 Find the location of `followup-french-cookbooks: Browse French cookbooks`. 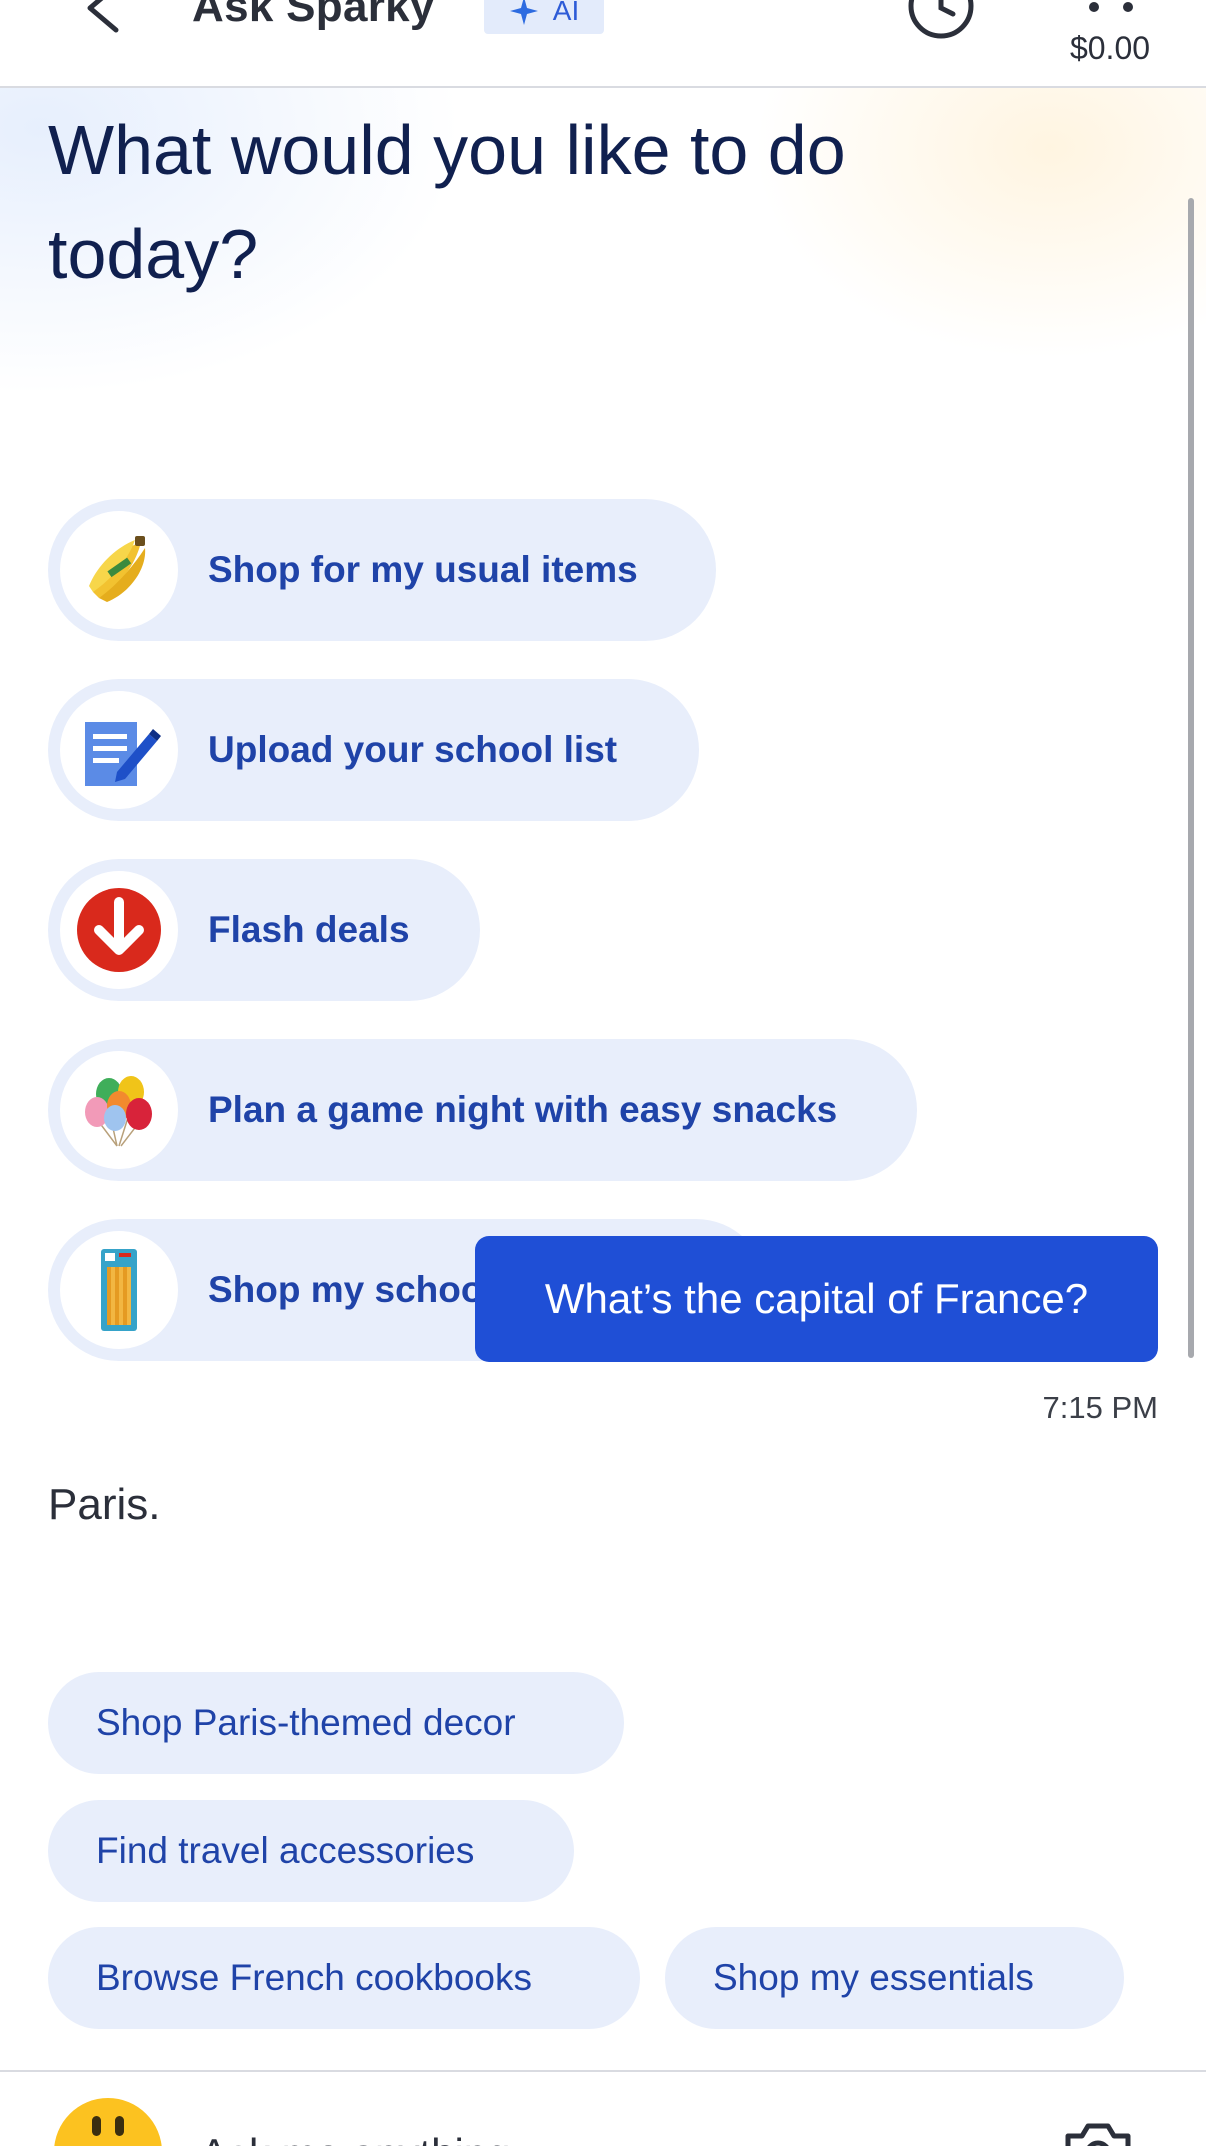

followup-french-cookbooks: Browse French cookbooks is located at coordinates (344, 1978).